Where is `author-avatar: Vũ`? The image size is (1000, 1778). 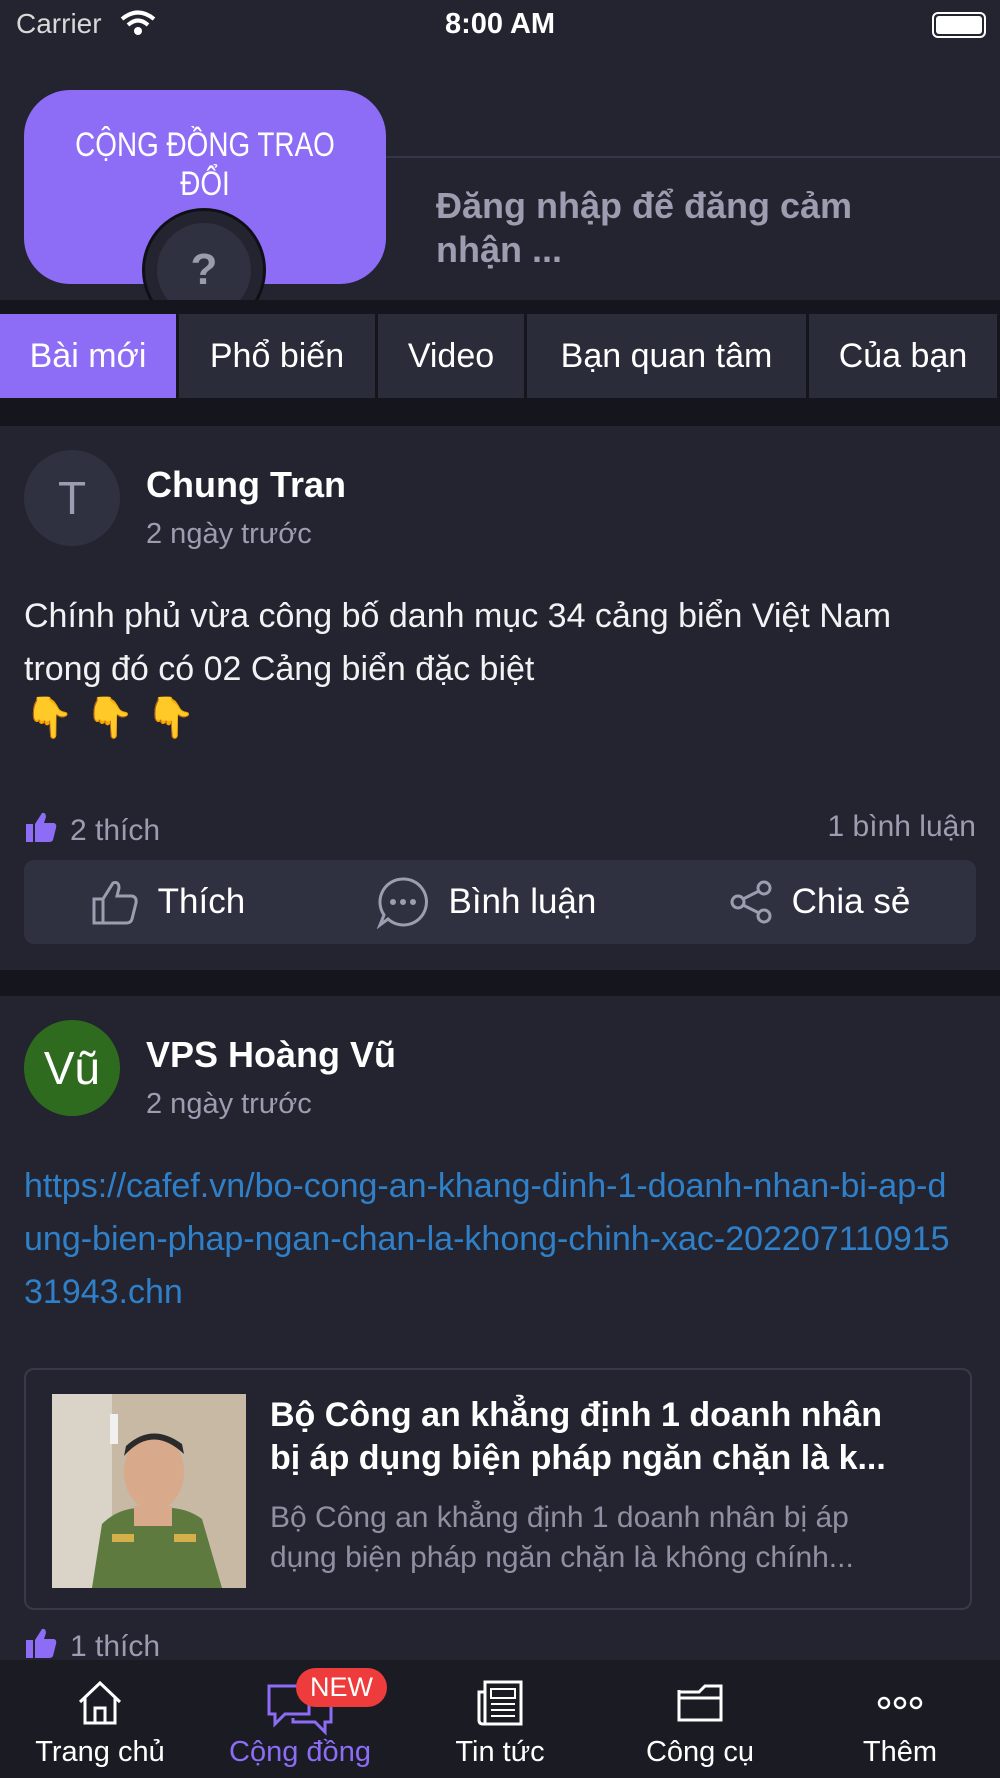
author-avatar: Vũ is located at coordinates (72, 1068).